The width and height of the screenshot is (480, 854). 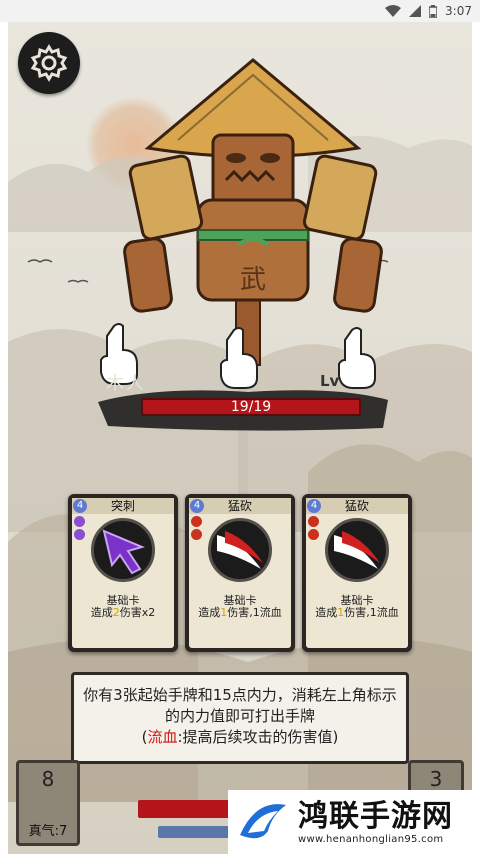 I want to click on tutorial-text-line1: 你有3张起始手牌和15点内力，消耗左上角标示的内力值即可打出手牌, so click(x=240, y=705).